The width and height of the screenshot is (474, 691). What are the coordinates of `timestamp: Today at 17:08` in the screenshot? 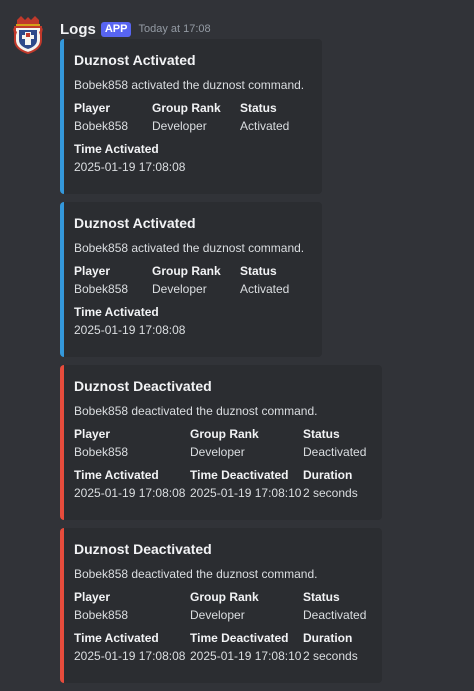 It's located at (174, 29).